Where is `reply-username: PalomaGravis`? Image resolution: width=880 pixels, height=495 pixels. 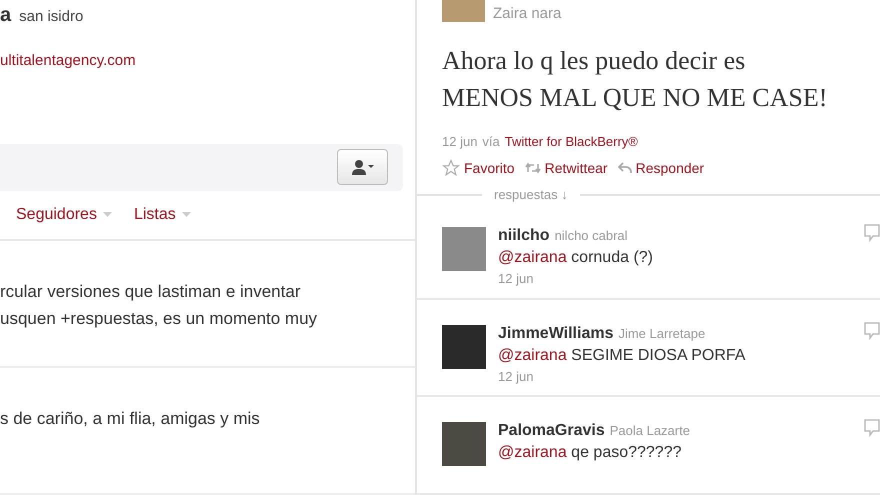 reply-username: PalomaGravis is located at coordinates (551, 431).